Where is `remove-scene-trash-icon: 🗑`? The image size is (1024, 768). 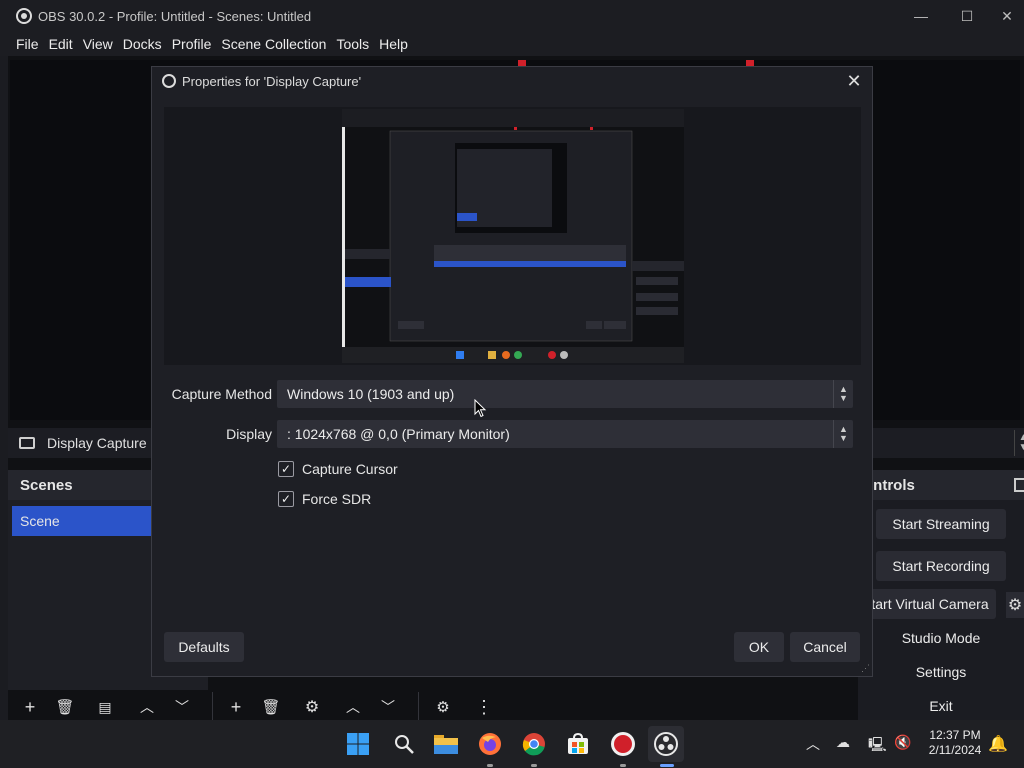
remove-scene-trash-icon: 🗑 is located at coordinates (65, 707).